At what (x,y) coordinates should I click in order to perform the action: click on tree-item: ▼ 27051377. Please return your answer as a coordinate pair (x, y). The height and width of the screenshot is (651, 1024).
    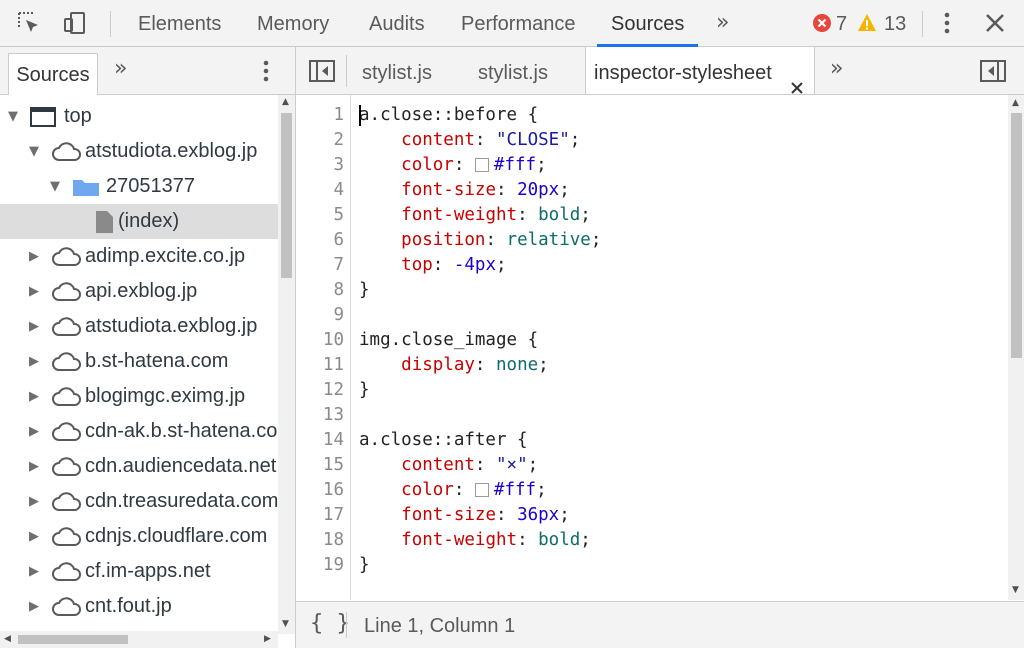
    Looking at the image, I should click on (139, 186).